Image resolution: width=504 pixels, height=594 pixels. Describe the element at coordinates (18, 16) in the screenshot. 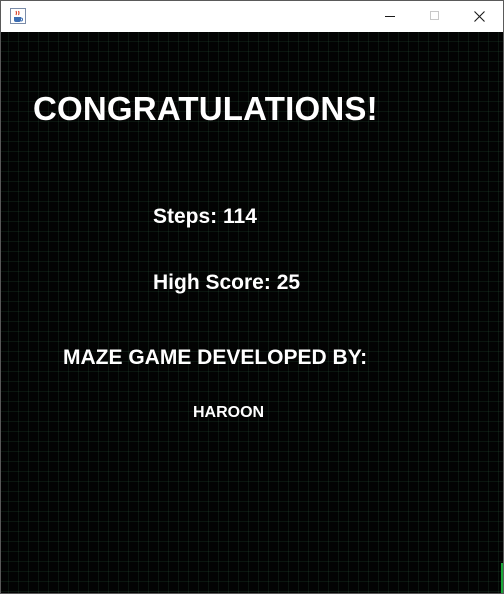

I see `java-coffee-cup-icon` at that location.